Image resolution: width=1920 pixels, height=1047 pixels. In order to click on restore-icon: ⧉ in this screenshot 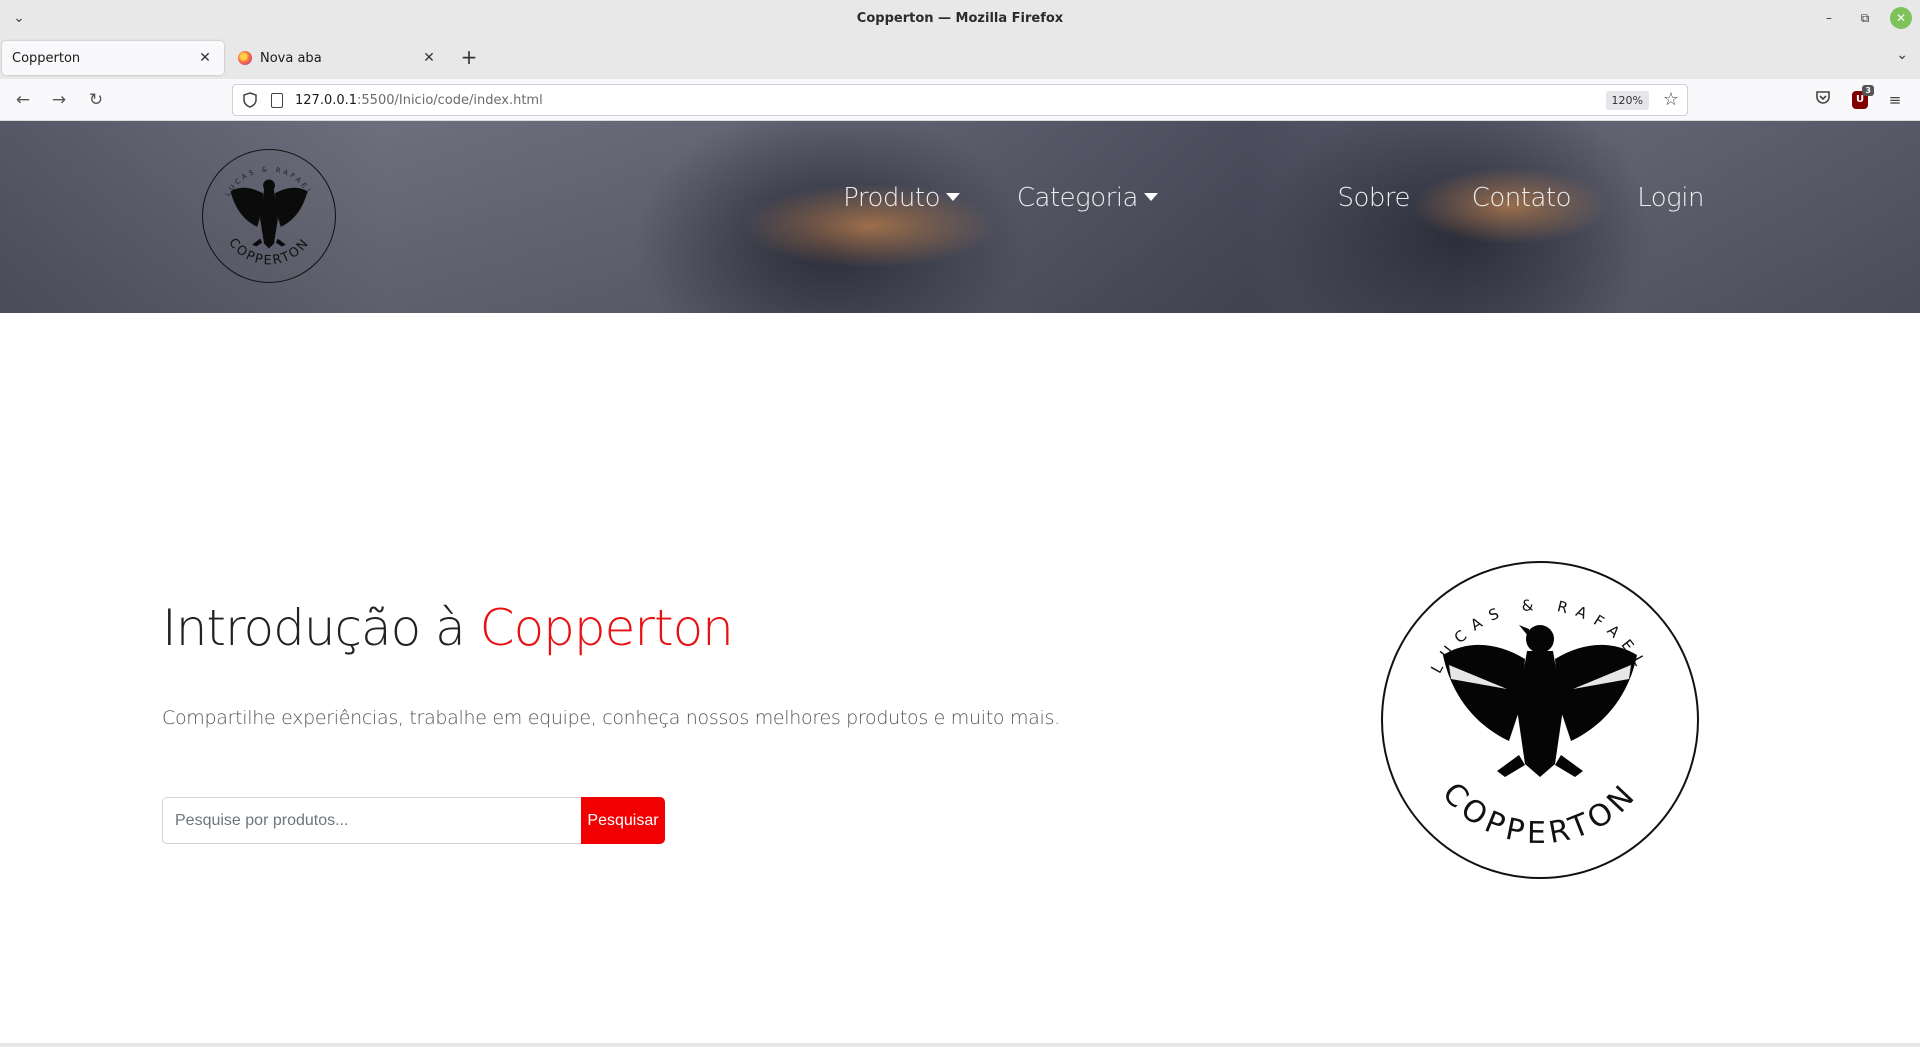, I will do `click(1865, 18)`.